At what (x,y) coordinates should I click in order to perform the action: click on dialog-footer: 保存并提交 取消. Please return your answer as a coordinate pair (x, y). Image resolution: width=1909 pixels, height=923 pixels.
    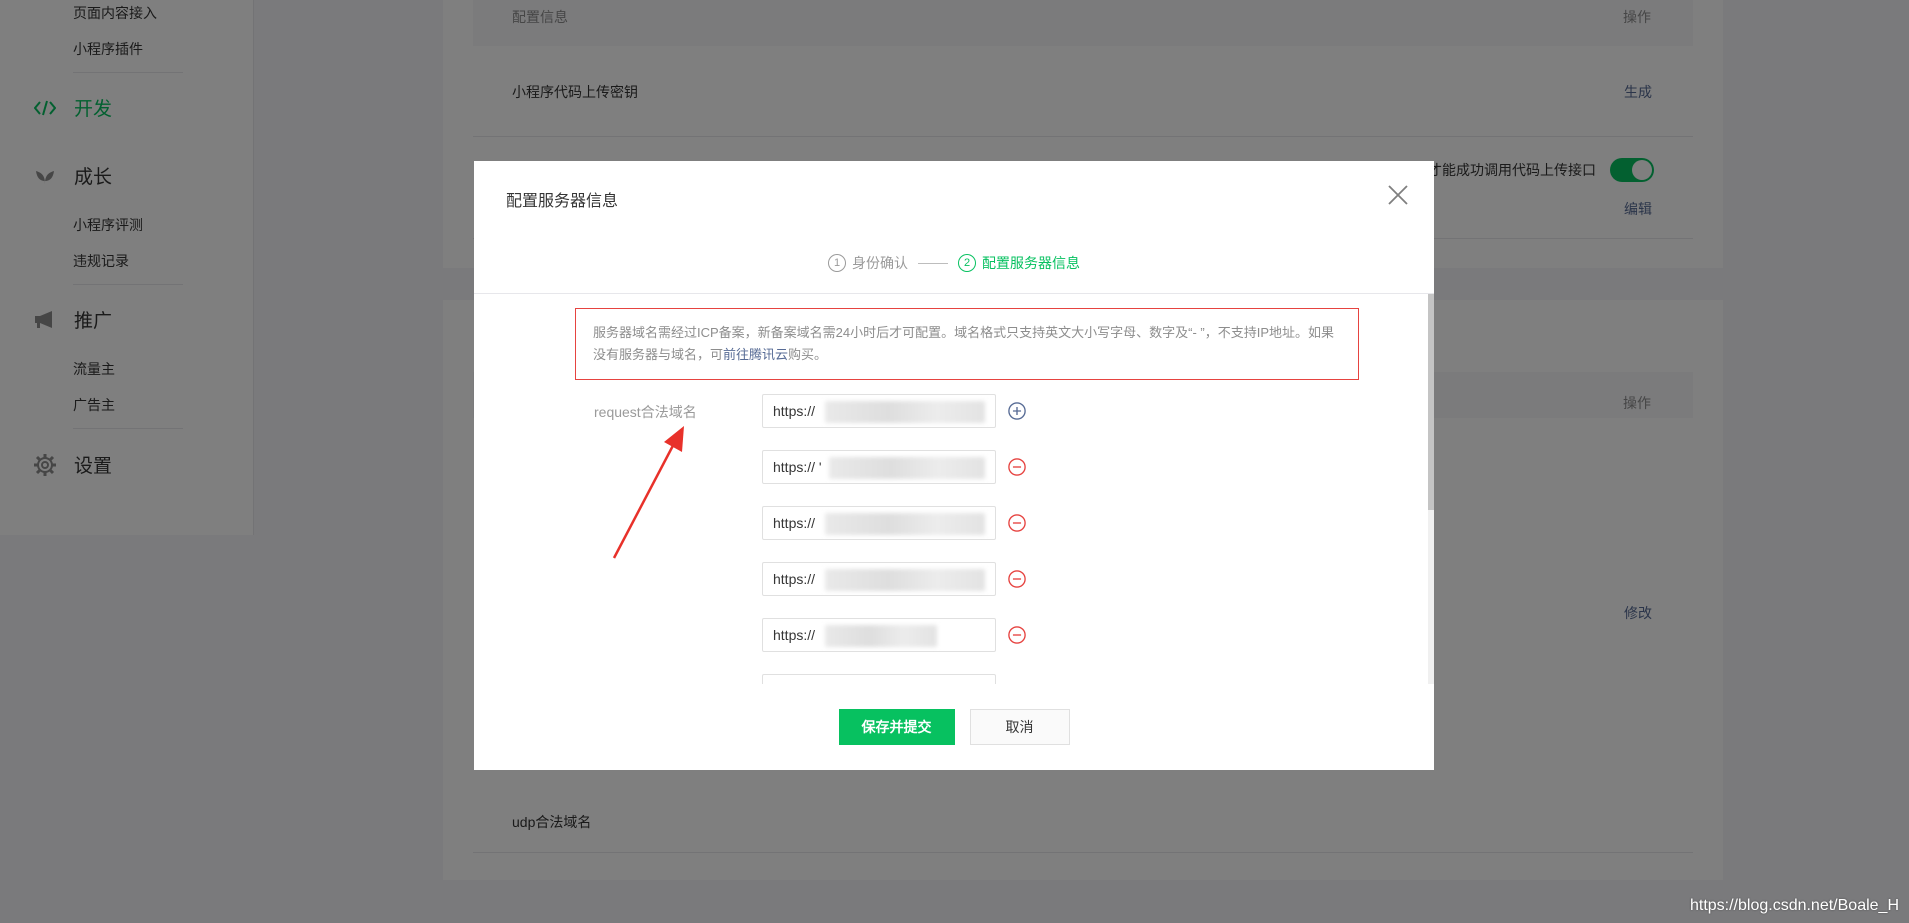
    Looking at the image, I should click on (954, 727).